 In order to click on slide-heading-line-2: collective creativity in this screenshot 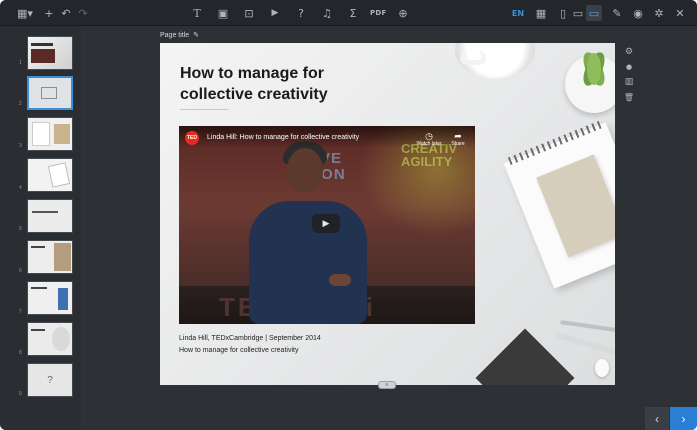, I will do `click(254, 94)`.